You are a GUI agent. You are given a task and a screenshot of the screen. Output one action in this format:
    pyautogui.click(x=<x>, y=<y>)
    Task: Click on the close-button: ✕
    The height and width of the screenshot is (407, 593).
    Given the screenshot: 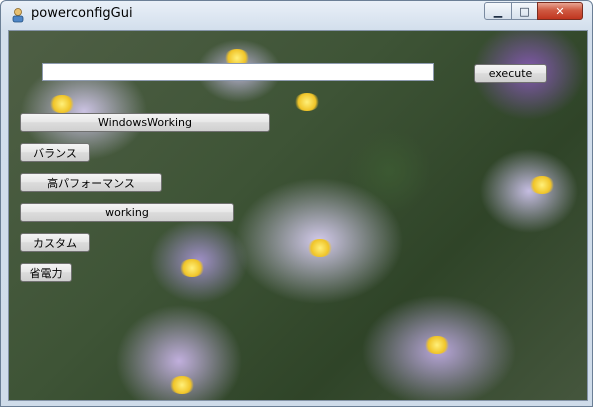 What is the action you would take?
    pyautogui.click(x=560, y=11)
    